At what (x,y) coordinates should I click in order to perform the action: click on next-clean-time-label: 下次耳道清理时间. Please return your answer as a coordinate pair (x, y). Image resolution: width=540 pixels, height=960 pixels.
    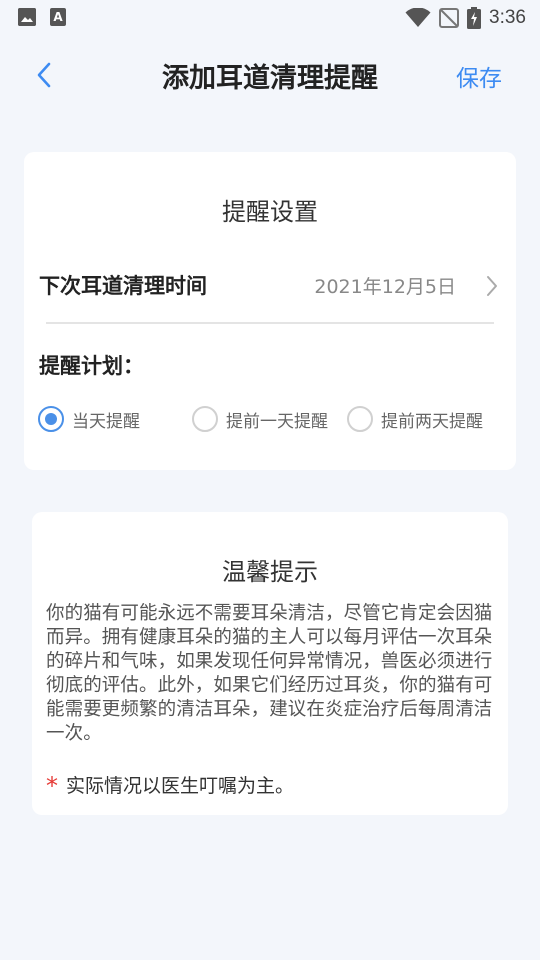
    Looking at the image, I should click on (123, 286).